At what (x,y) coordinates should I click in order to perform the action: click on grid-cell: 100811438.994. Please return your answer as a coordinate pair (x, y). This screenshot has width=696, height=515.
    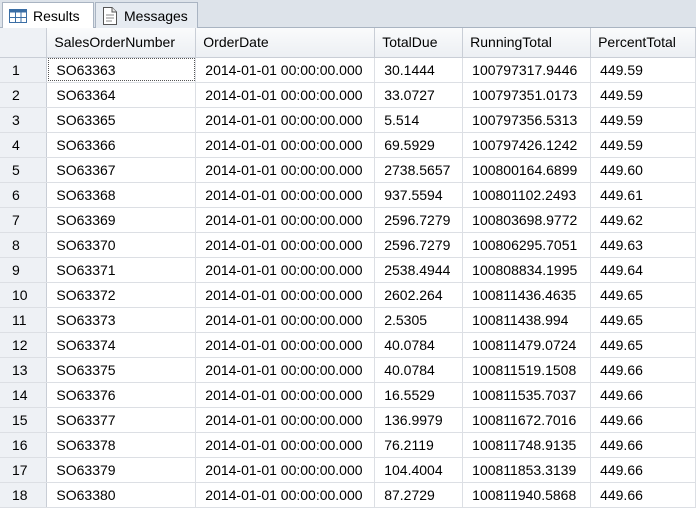
    Looking at the image, I should click on (527, 320).